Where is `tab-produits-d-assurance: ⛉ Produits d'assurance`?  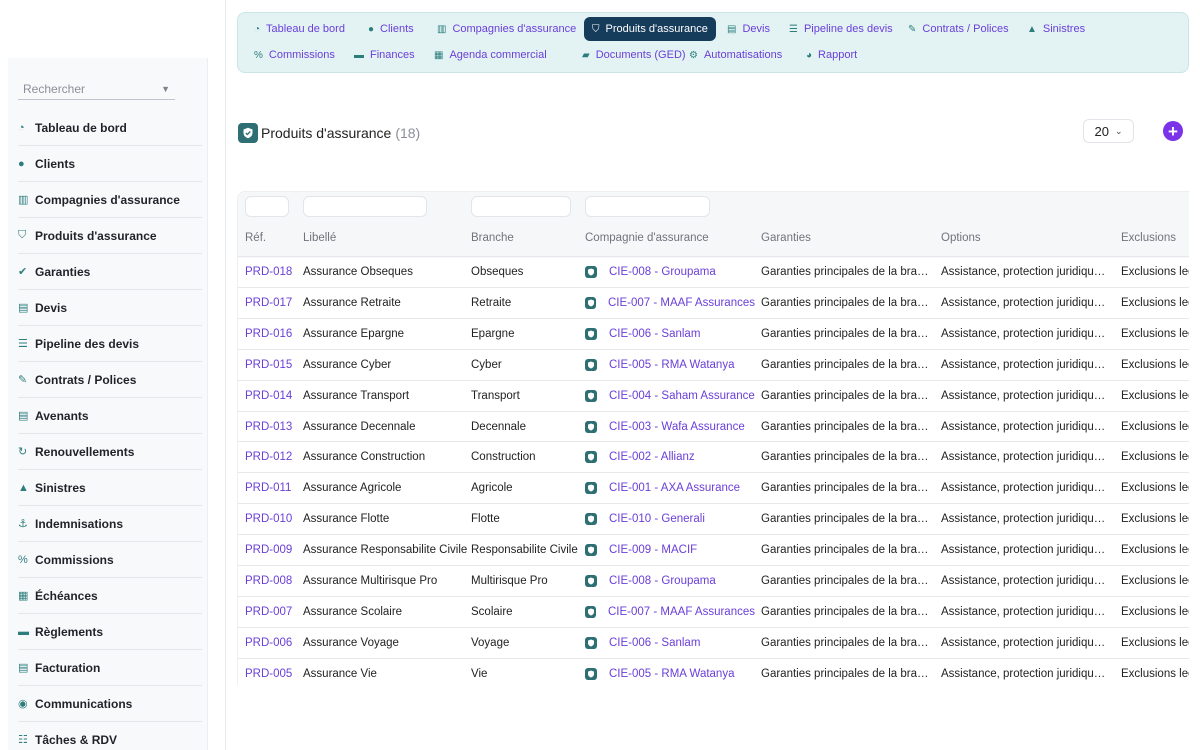
tab-produits-d-assurance: ⛉ Produits d'assurance is located at coordinates (650, 29).